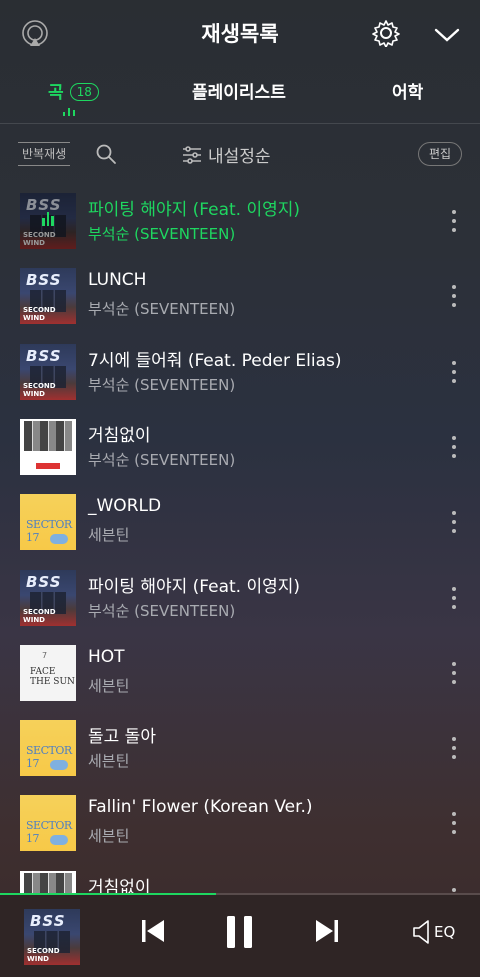 The width and height of the screenshot is (480, 977). I want to click on tab-songs: 곡 18, so click(73, 90).